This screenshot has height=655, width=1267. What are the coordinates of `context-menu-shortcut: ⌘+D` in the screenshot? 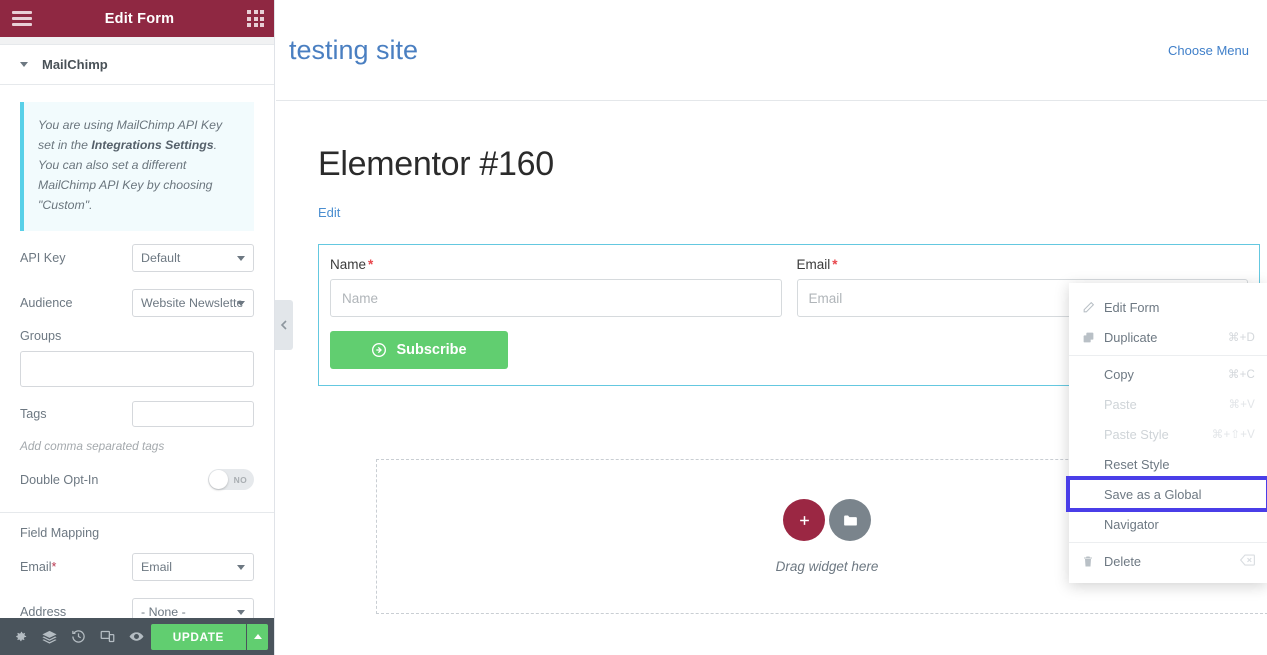 It's located at (1241, 338).